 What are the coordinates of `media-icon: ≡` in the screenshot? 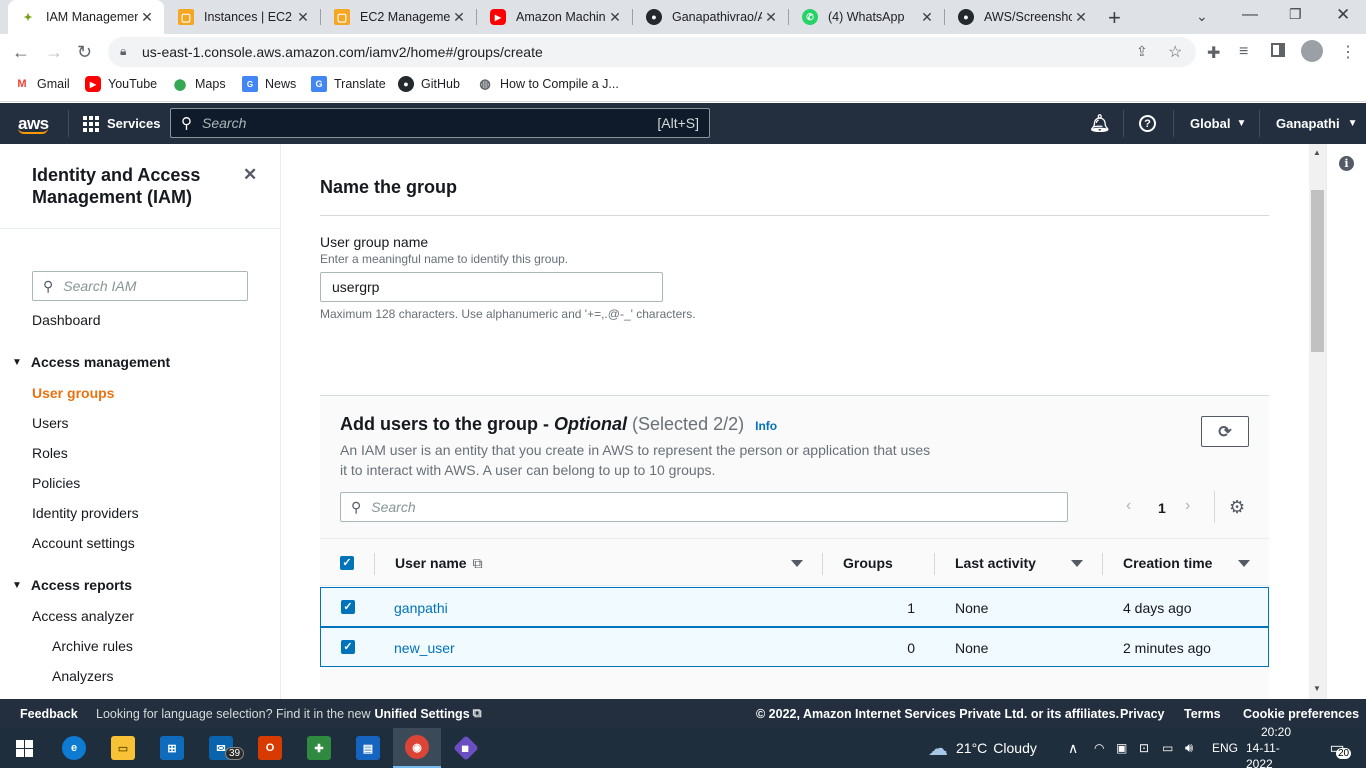 It's located at (1243, 52).